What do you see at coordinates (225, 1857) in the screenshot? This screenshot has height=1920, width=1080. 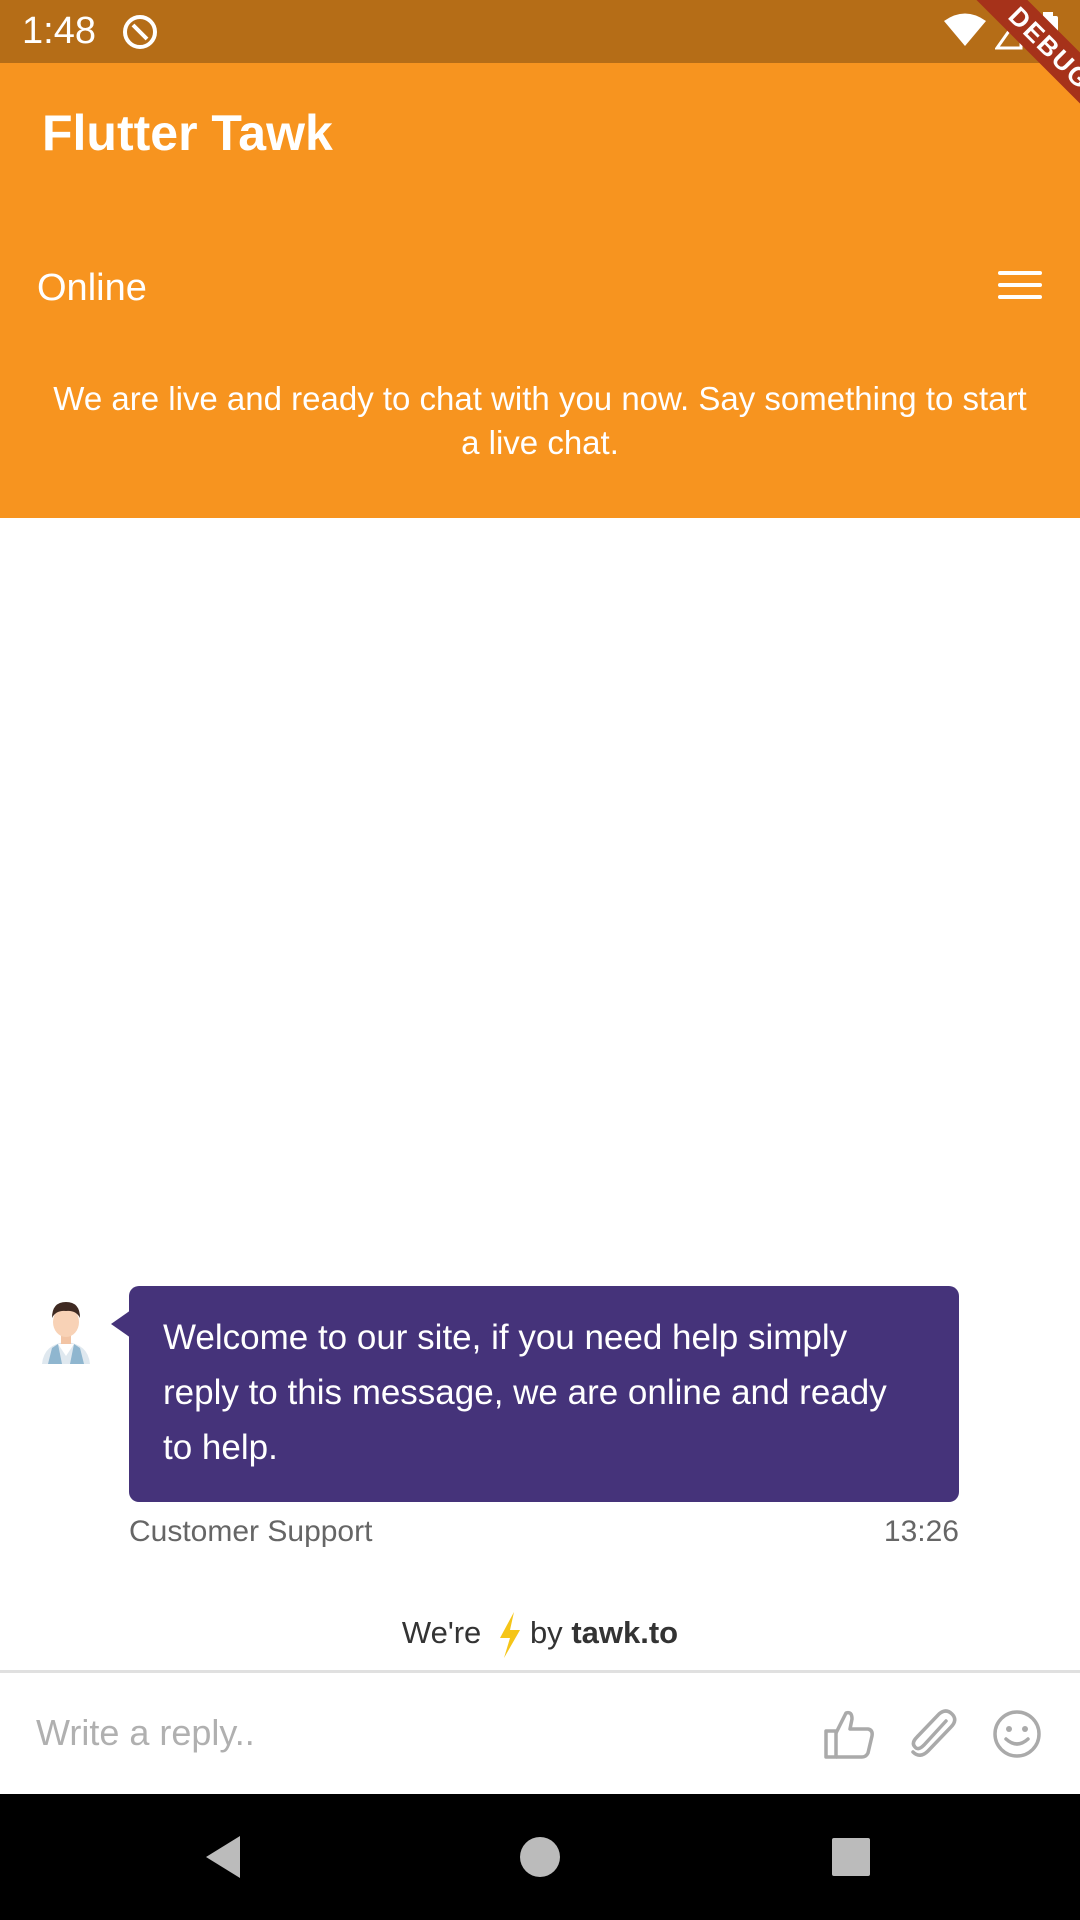 I see `back-icon` at bounding box center [225, 1857].